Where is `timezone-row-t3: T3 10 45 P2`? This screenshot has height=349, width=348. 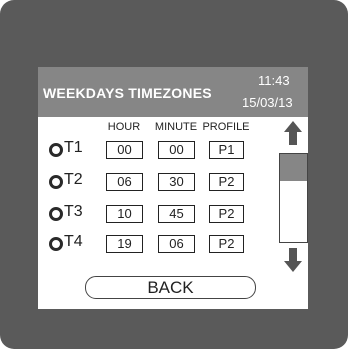 timezone-row-t3: T3 10 45 P2 is located at coordinates (158, 214).